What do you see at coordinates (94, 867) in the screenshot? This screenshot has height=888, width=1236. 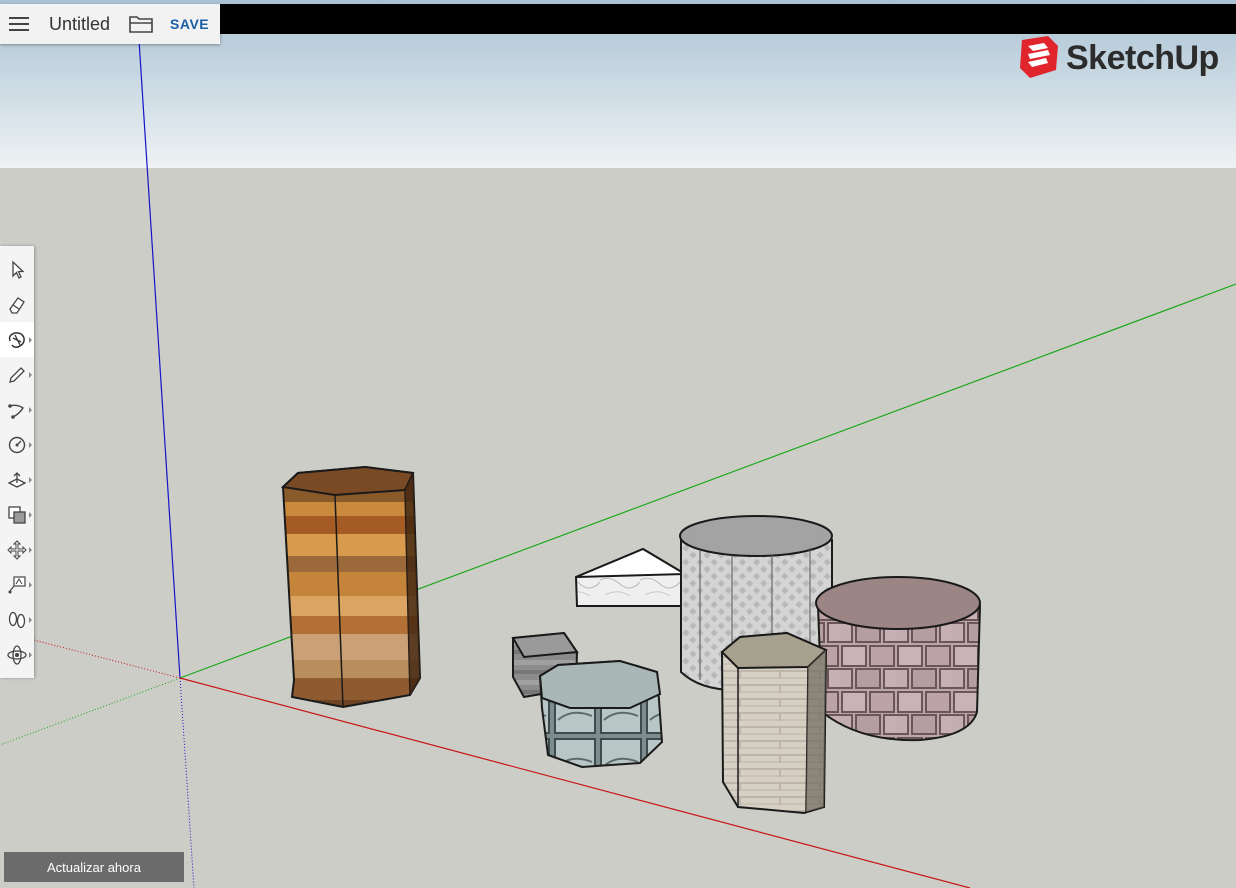 I see `update-now-button: Actualizar ahora` at bounding box center [94, 867].